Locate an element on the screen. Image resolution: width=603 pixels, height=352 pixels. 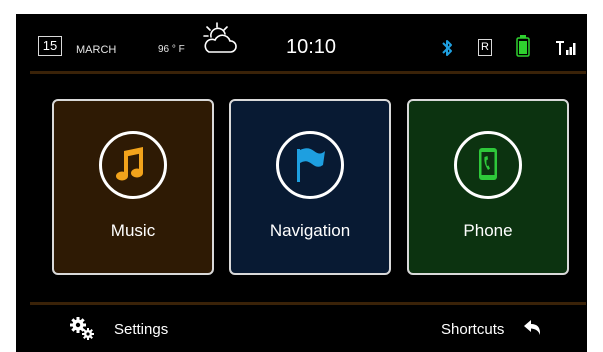
top-divider is located at coordinates (308, 72).